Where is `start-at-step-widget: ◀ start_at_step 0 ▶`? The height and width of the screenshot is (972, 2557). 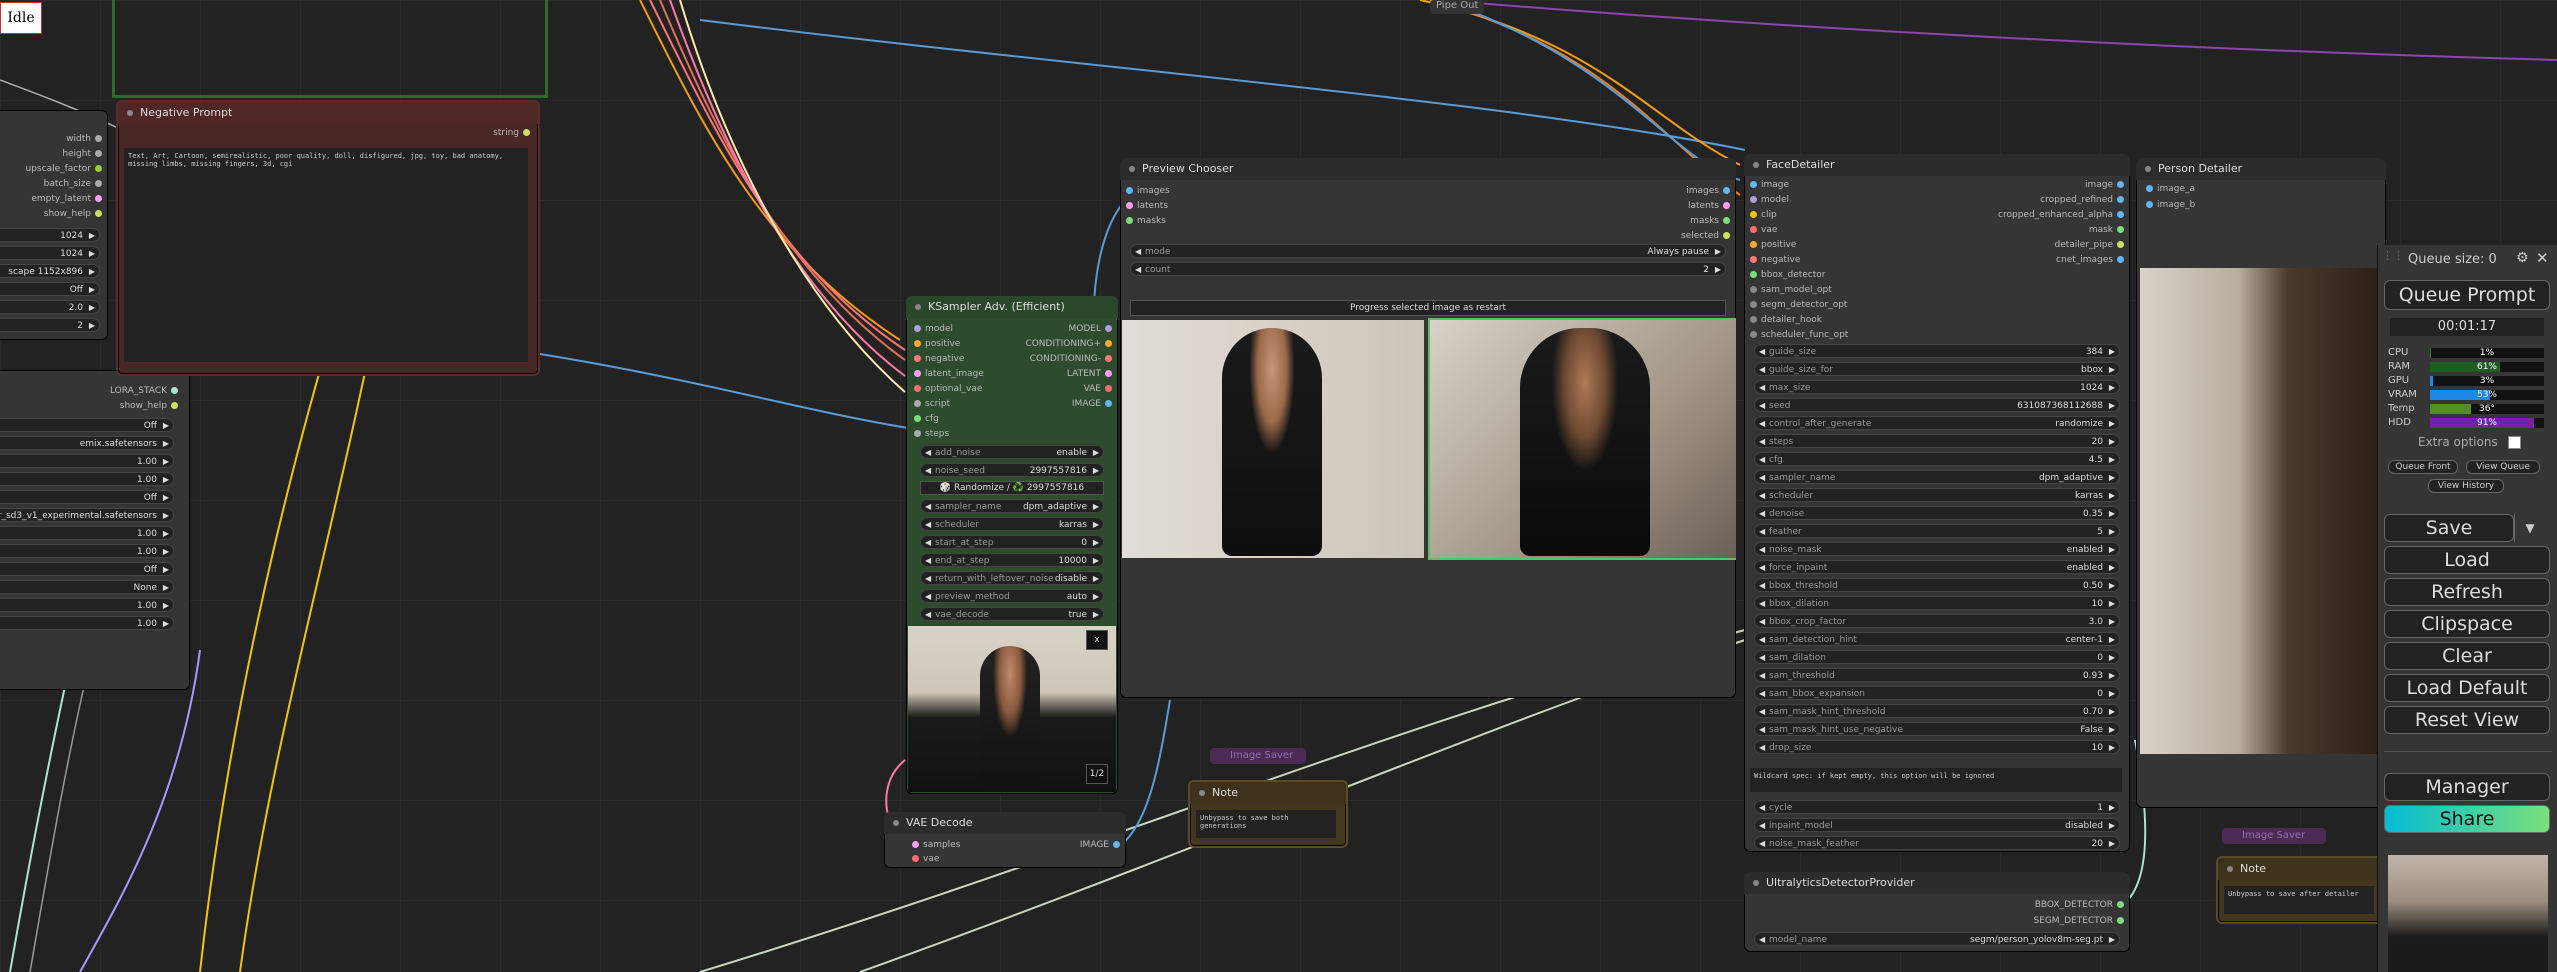 start-at-step-widget: ◀ start_at_step 0 ▶ is located at coordinates (1012, 542).